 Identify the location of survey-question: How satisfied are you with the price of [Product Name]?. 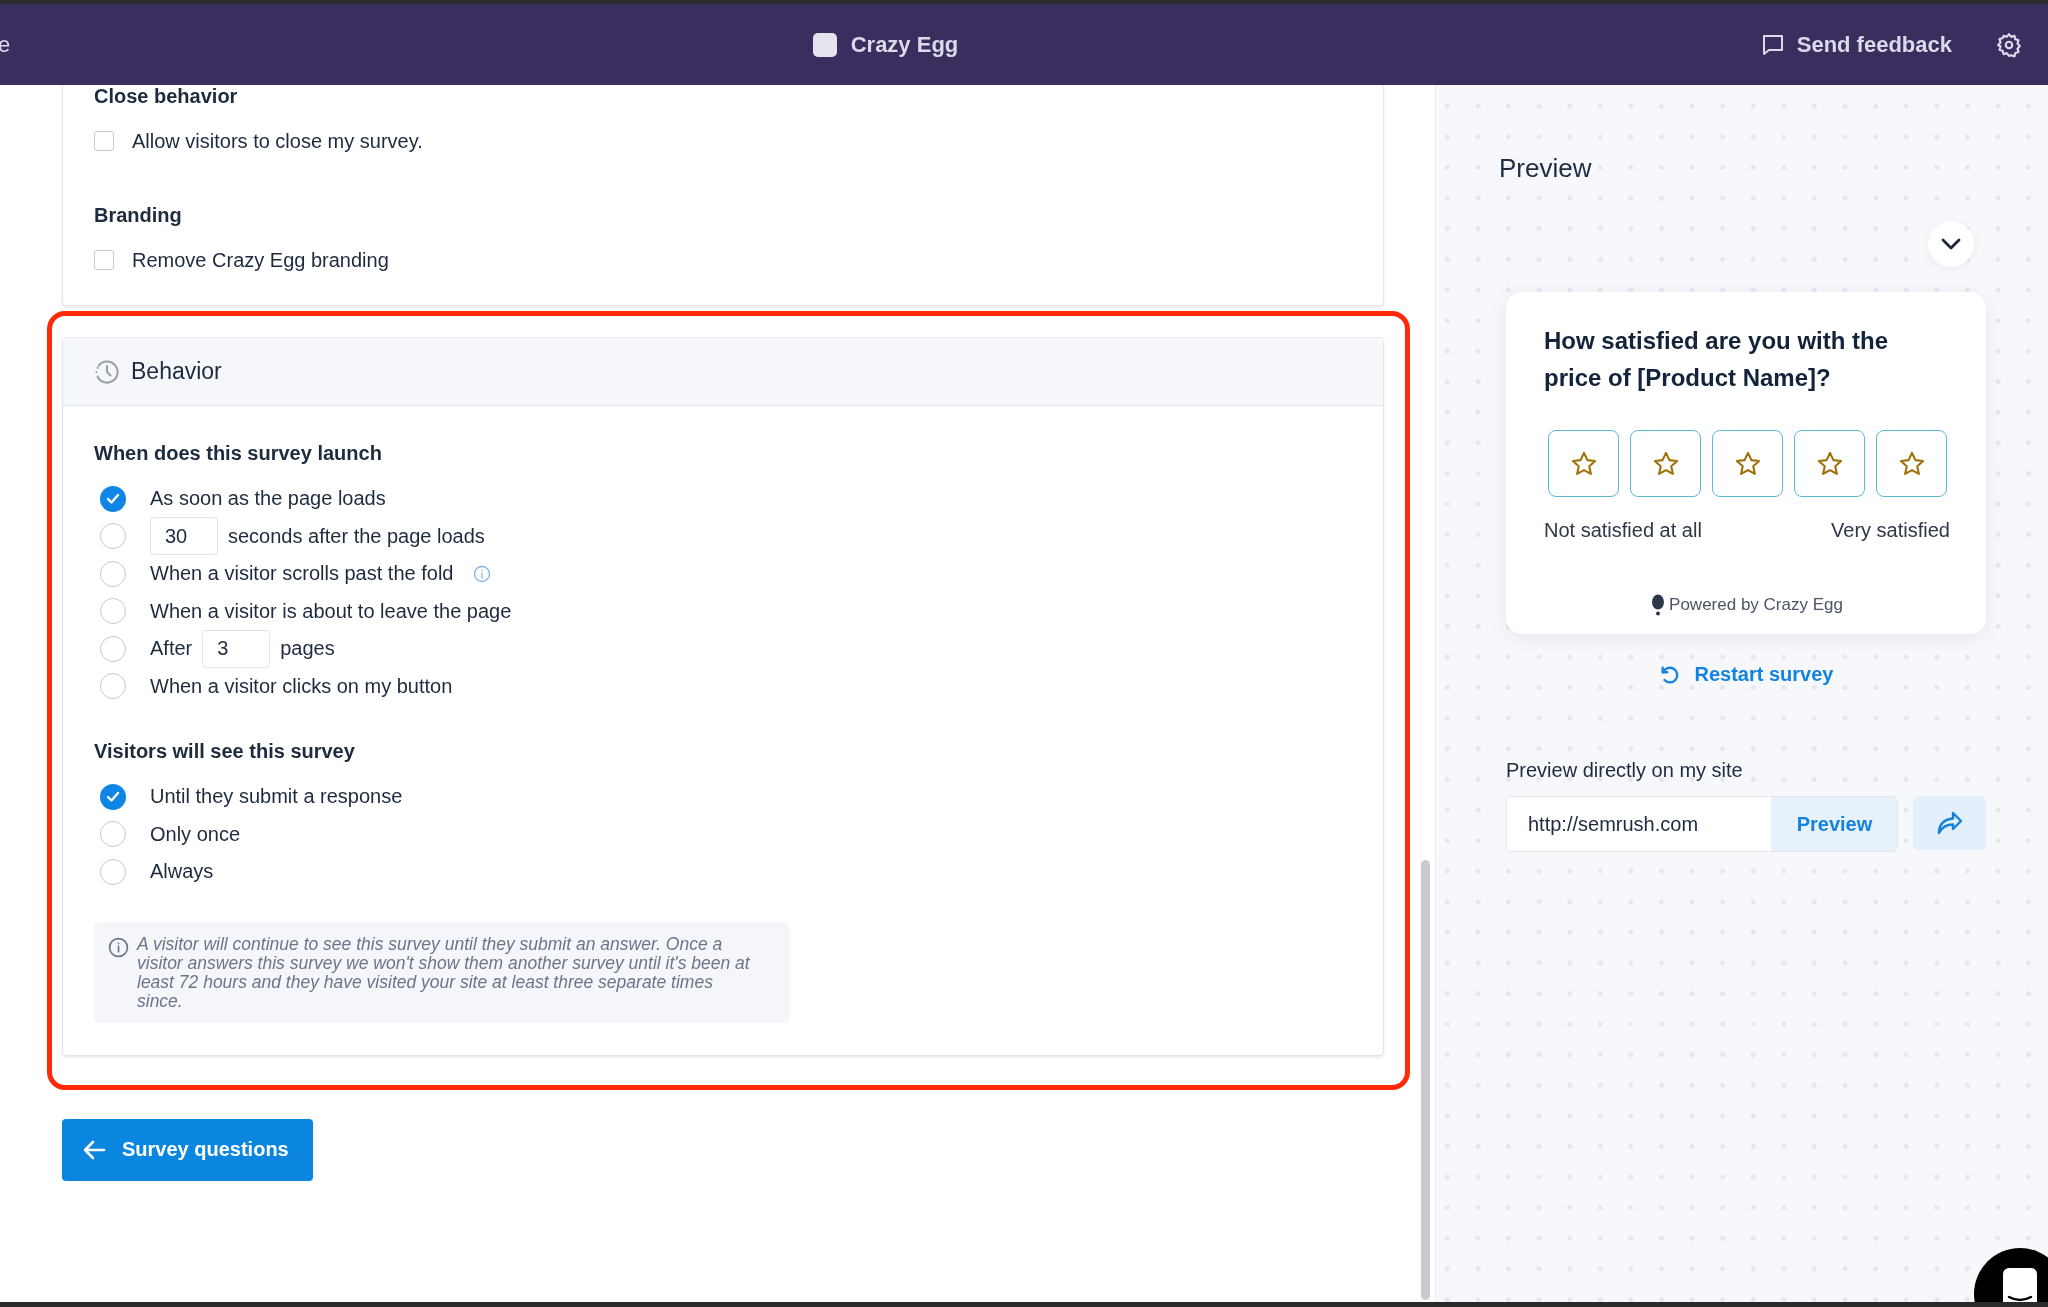
(1717, 359).